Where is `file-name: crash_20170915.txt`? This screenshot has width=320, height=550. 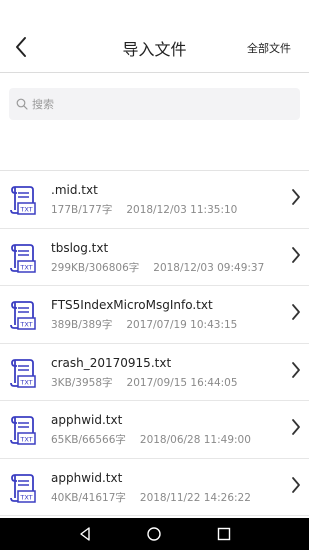 file-name: crash_20170915.txt is located at coordinates (111, 362).